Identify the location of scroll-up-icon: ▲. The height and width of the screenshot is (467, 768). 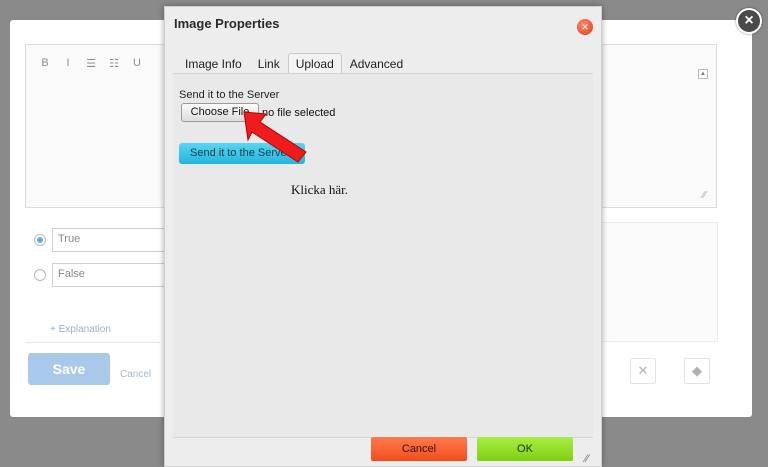
(703, 74).